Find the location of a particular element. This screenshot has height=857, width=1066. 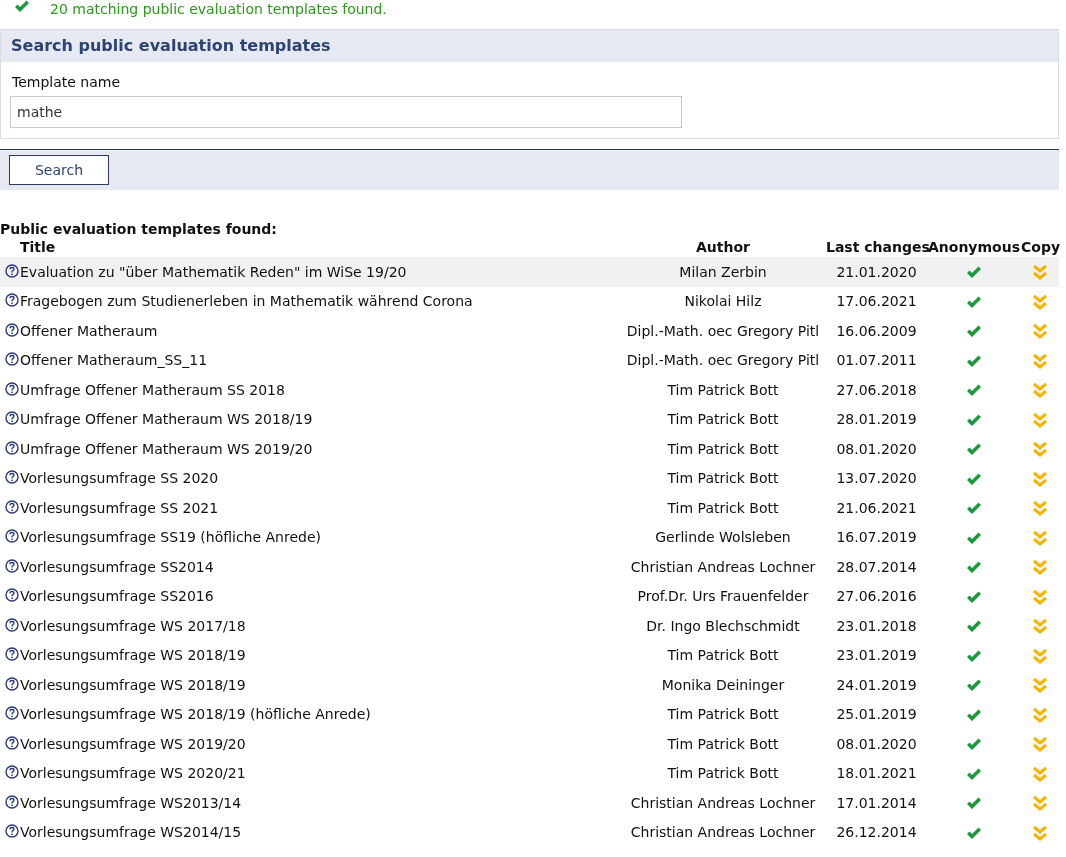

template-title: Umfrage Offener Matheraum WS 2018/19 is located at coordinates (166, 419).